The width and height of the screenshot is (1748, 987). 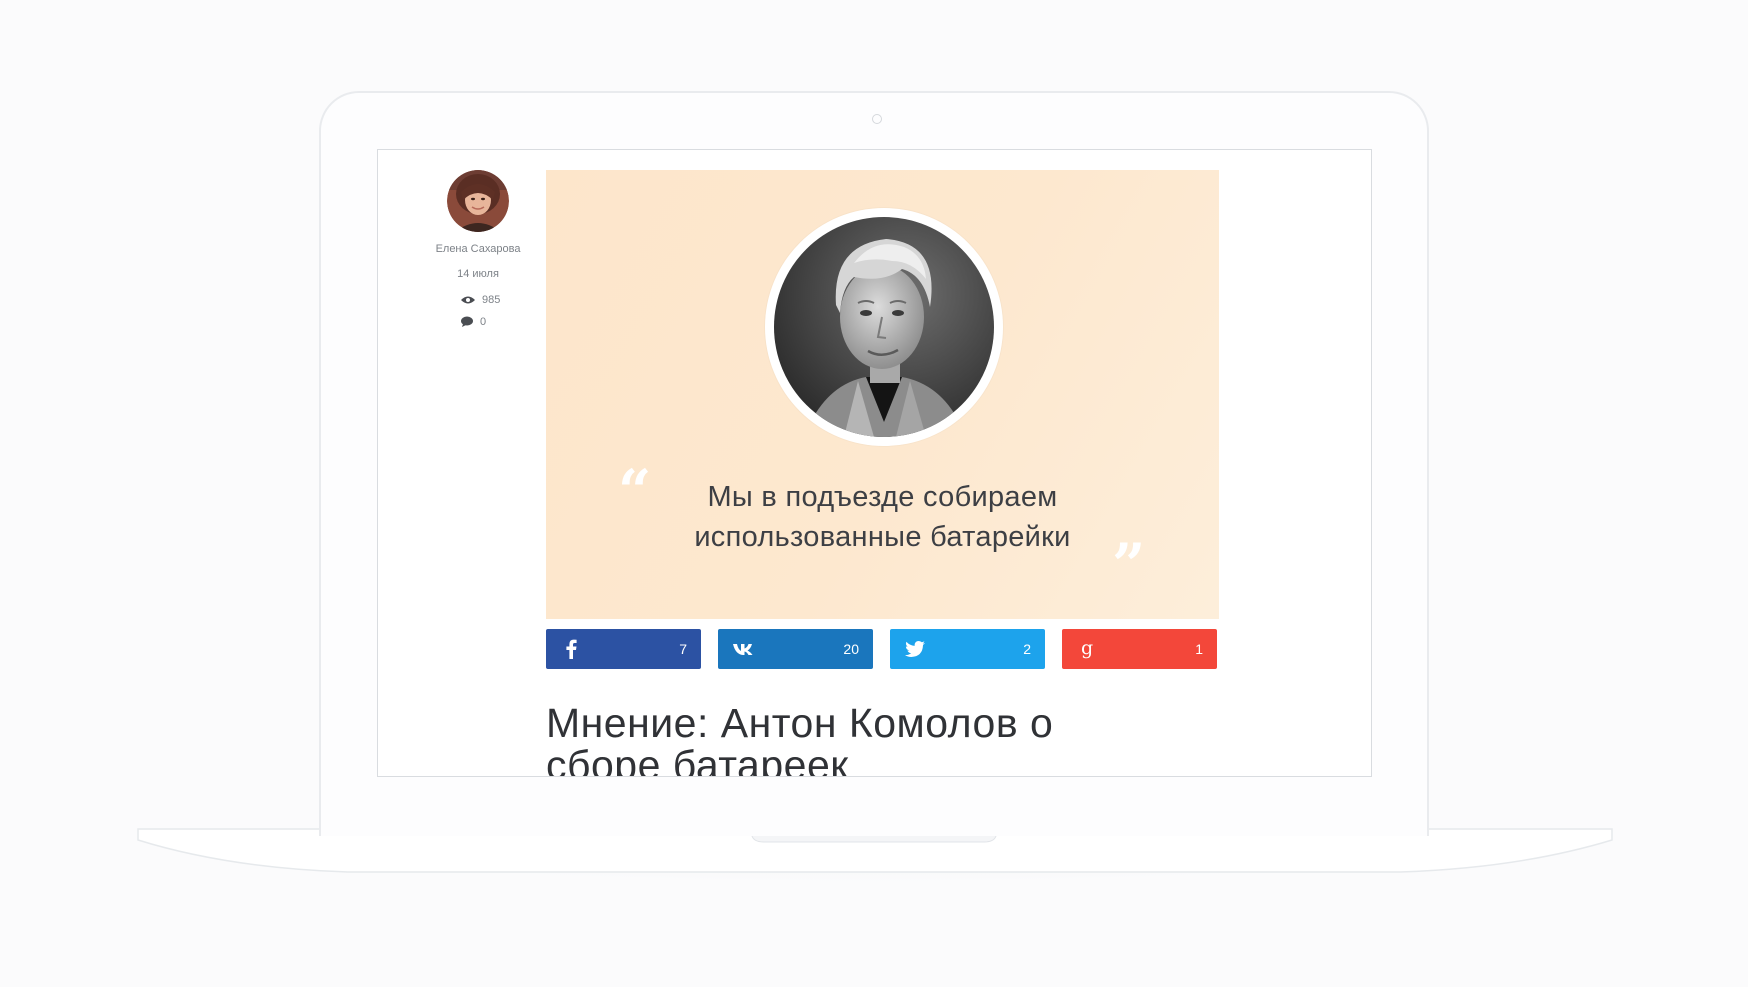 I want to click on quote-line-2: использованные батарейки, so click(x=882, y=537).